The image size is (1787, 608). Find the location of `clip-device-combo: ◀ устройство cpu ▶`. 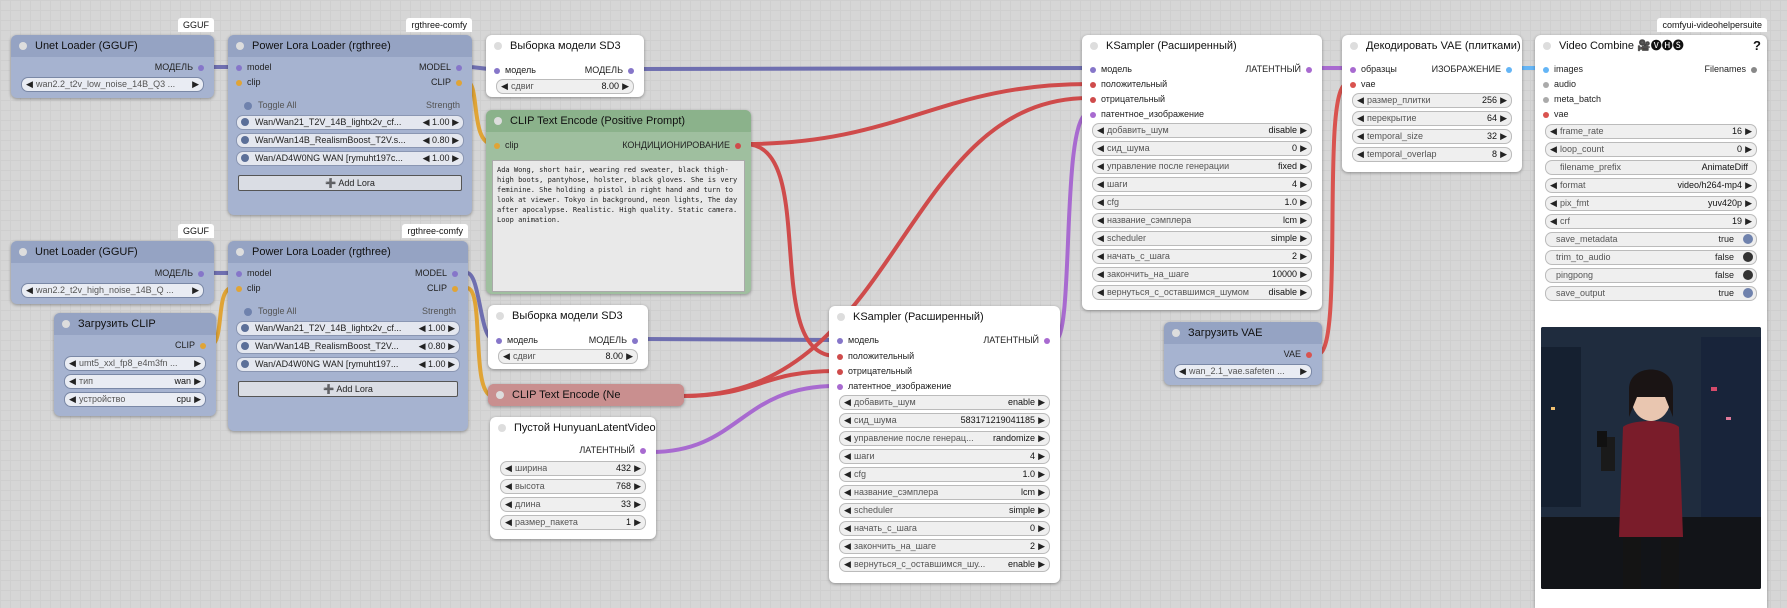

clip-device-combo: ◀ устройство cpu ▶ is located at coordinates (135, 399).